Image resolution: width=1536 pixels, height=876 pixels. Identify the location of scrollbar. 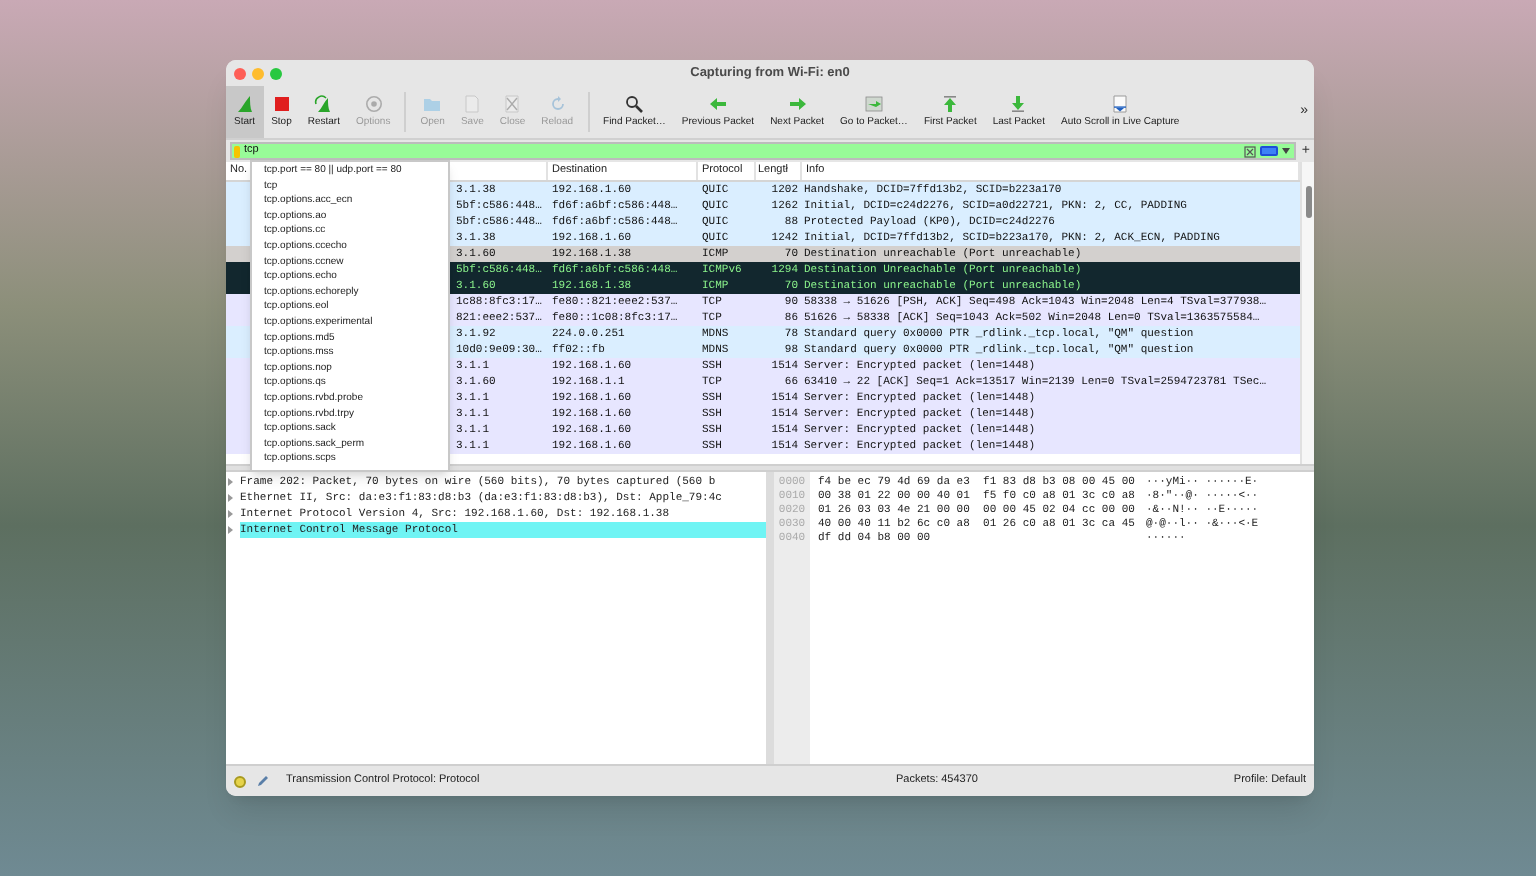
(1307, 313).